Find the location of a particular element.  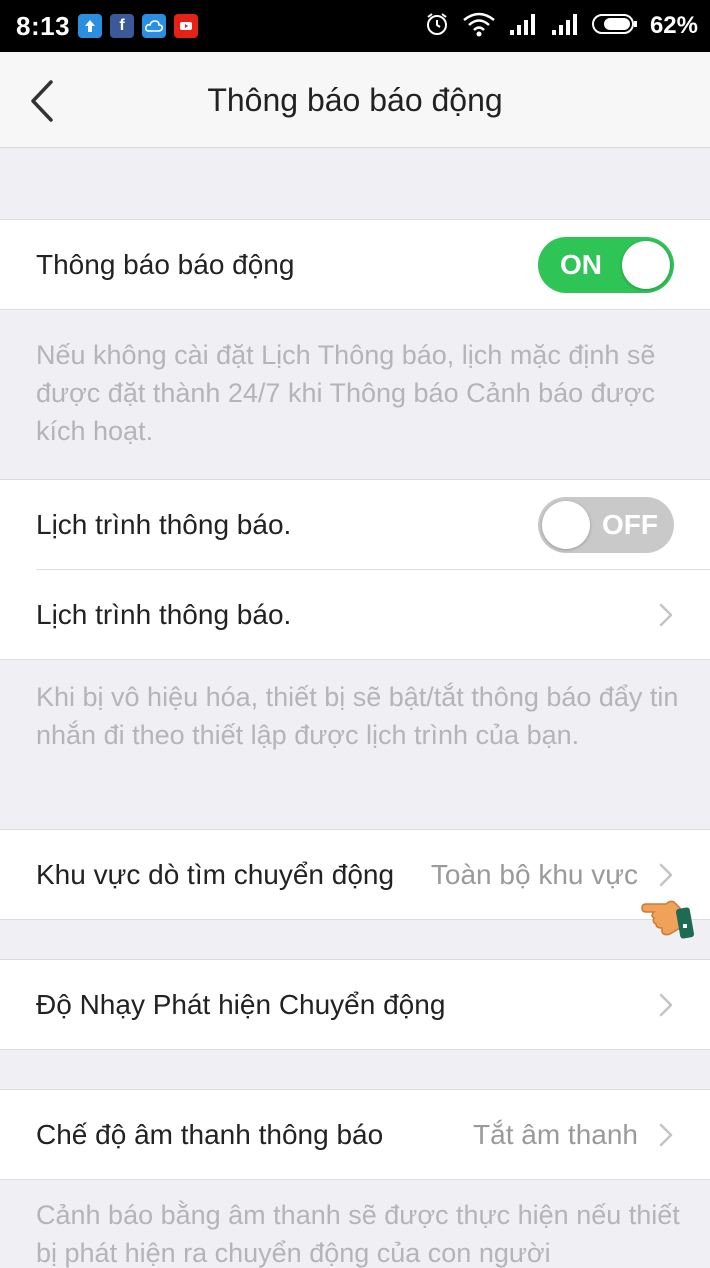

battery-percent: 62% is located at coordinates (673, 25).